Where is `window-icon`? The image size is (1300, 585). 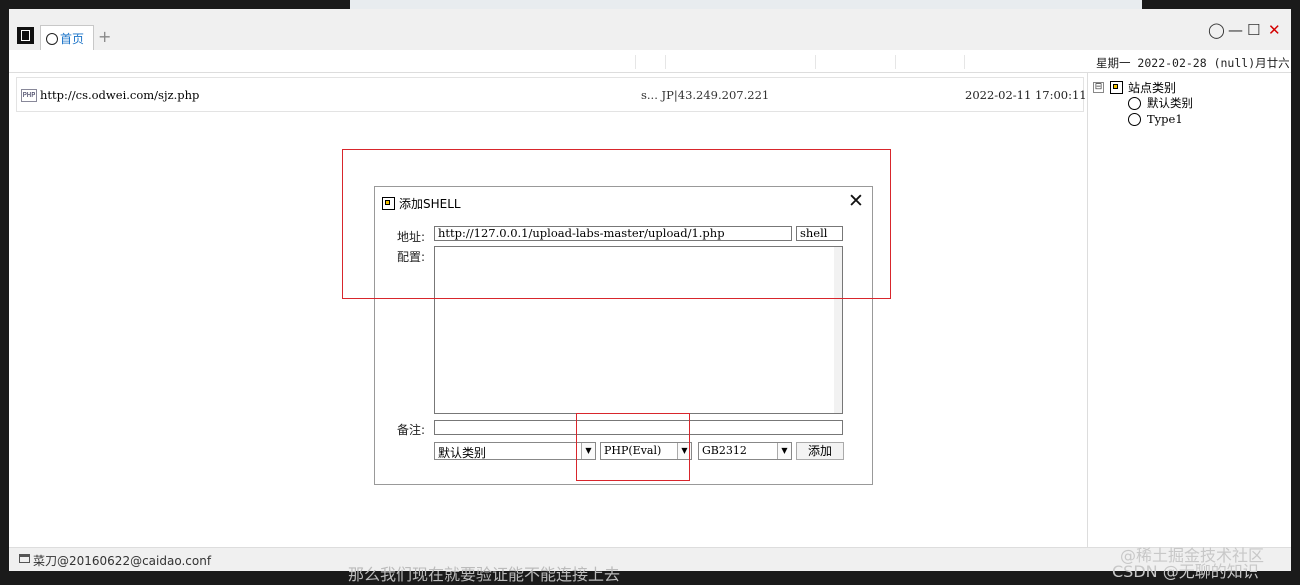 window-icon is located at coordinates (24, 558).